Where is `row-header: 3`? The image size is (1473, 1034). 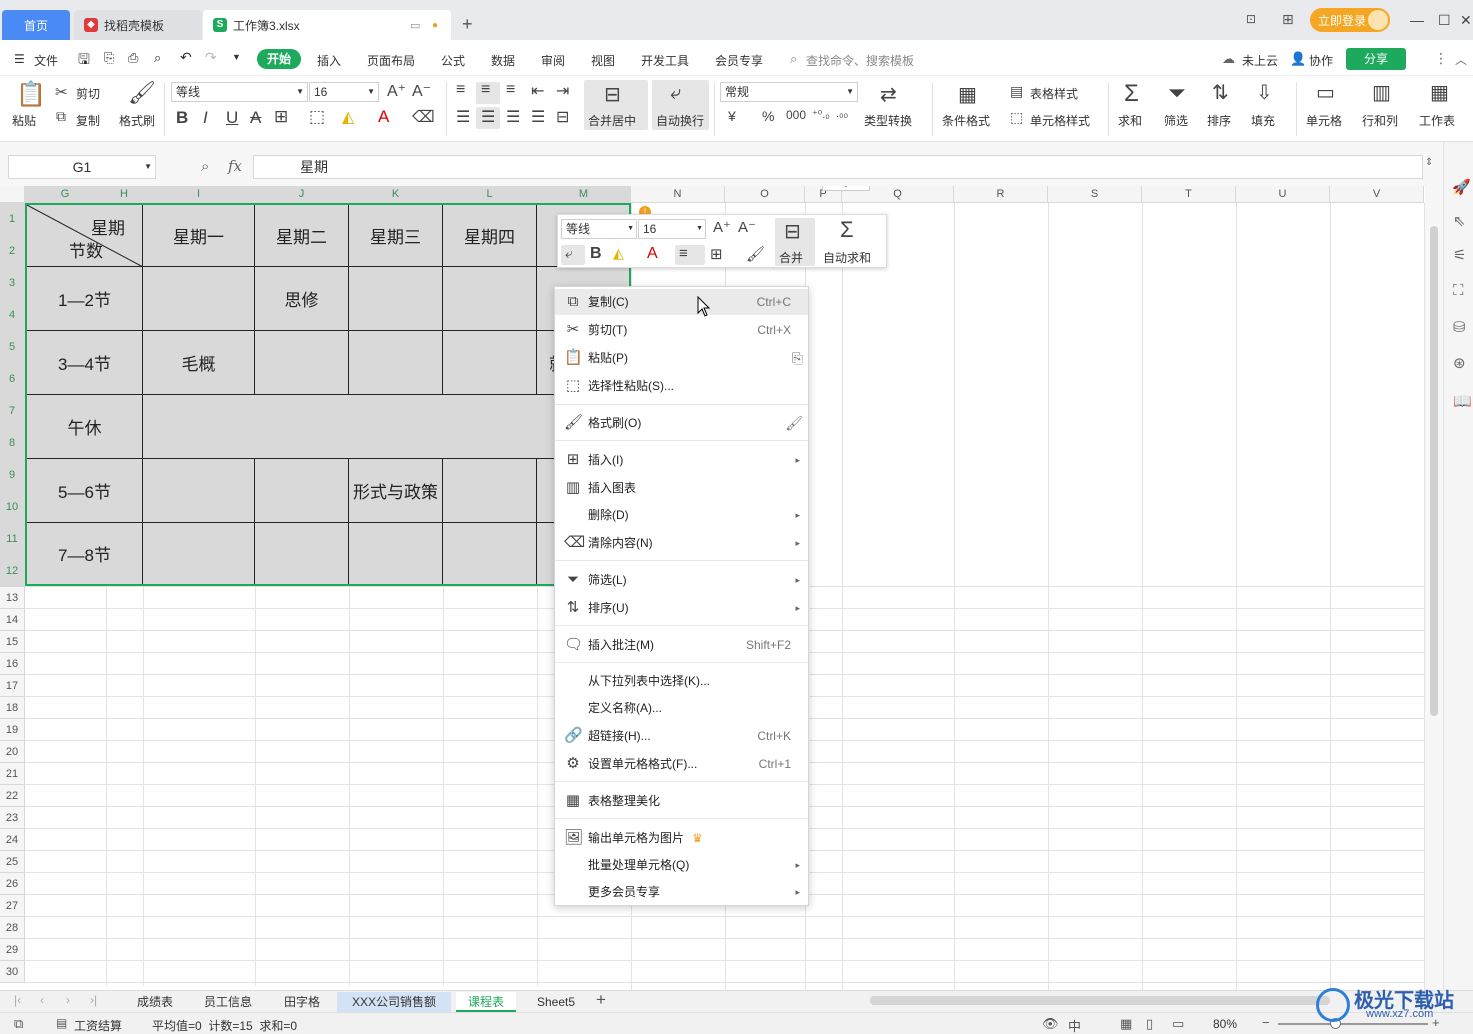 row-header: 3 is located at coordinates (12, 283).